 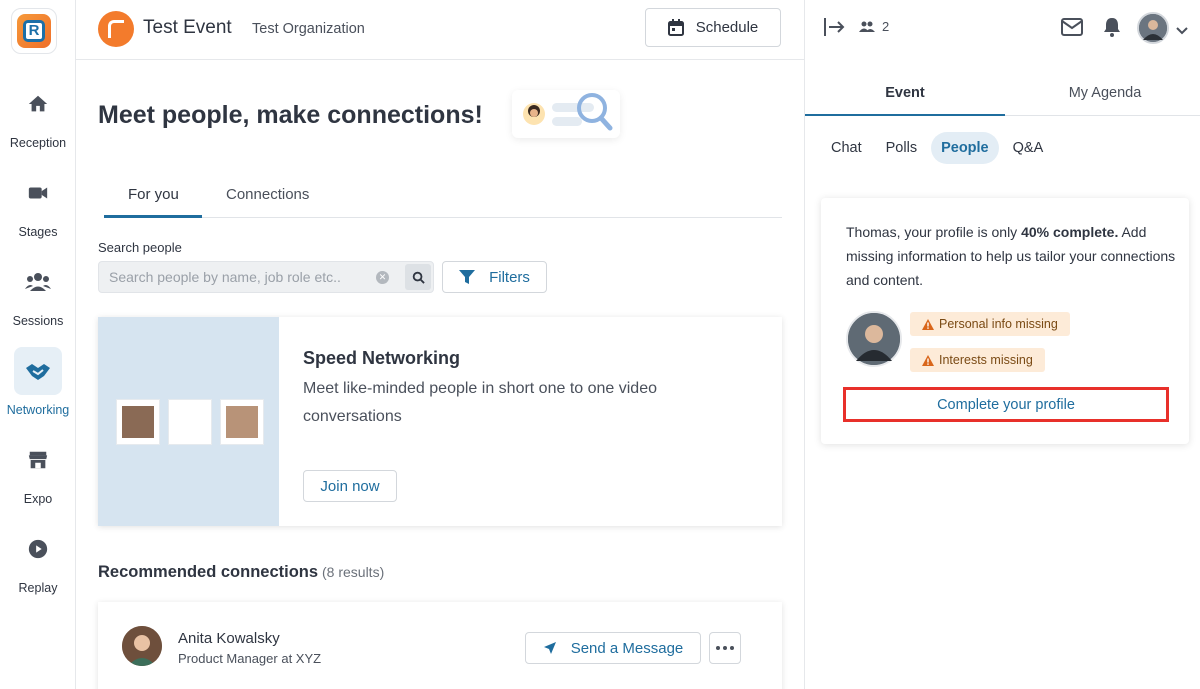 I want to click on filters-button: Filters, so click(x=494, y=277).